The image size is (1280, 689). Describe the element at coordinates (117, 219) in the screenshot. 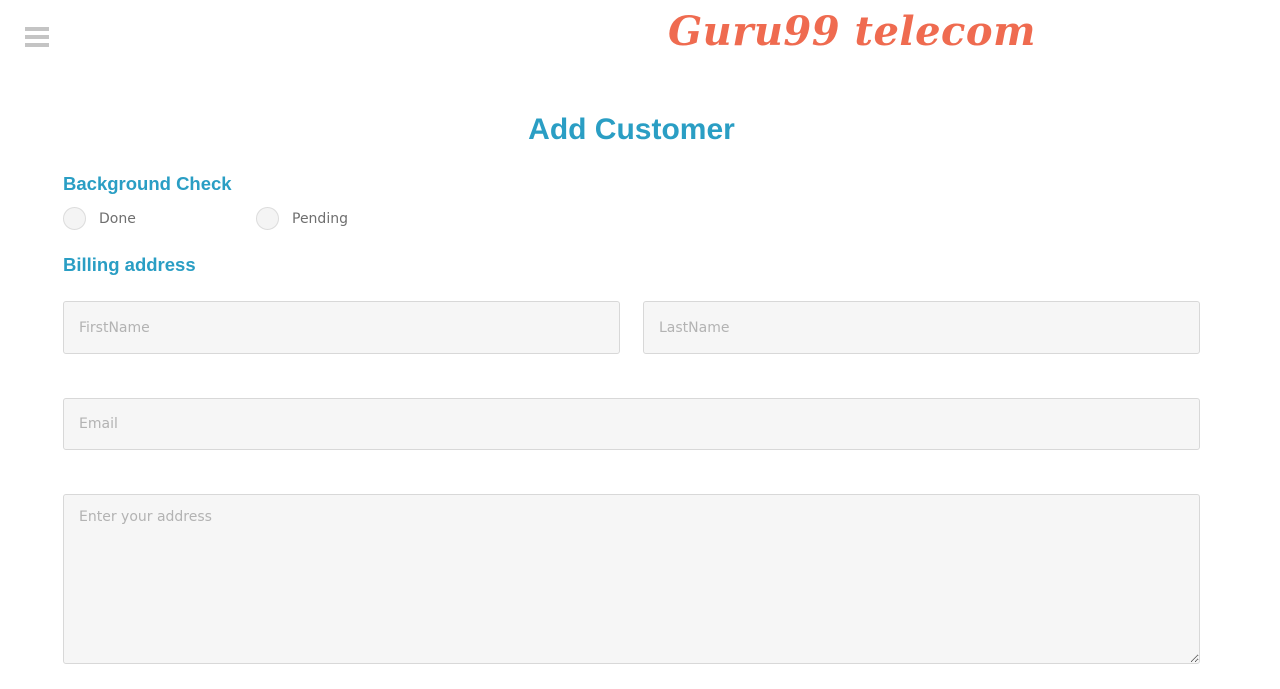

I see `radio-label-done: Done` at that location.